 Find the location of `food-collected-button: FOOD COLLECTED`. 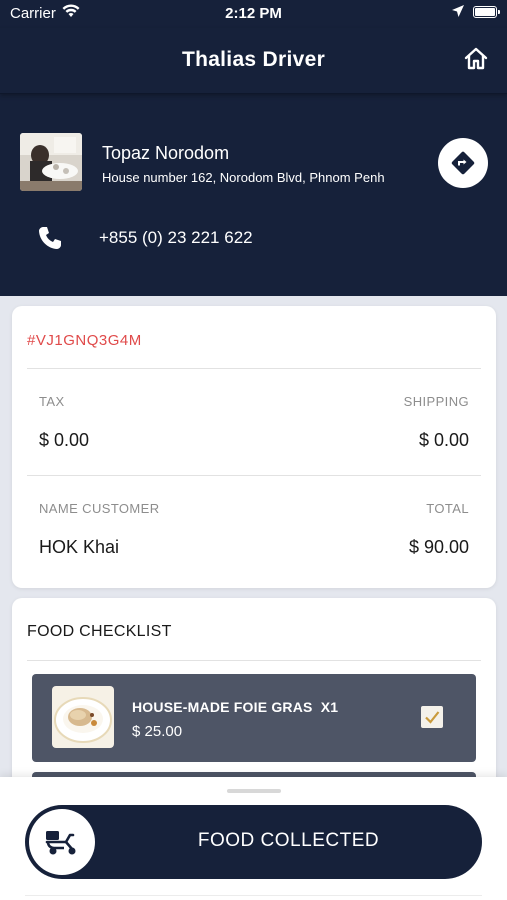

food-collected-button: FOOD COLLECTED is located at coordinates (253, 842).